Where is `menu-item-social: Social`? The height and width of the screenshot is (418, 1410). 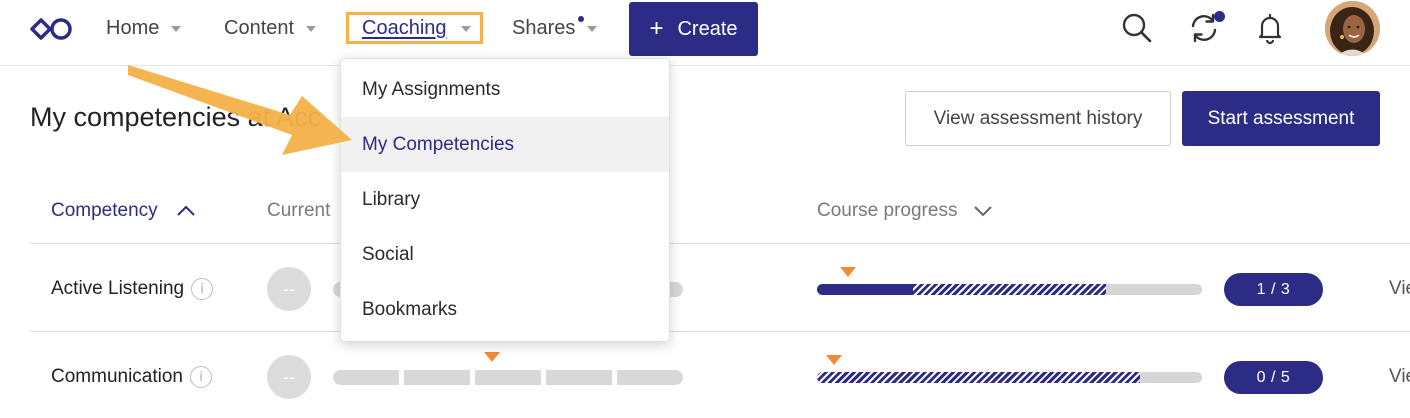
menu-item-social: Social is located at coordinates (505, 254).